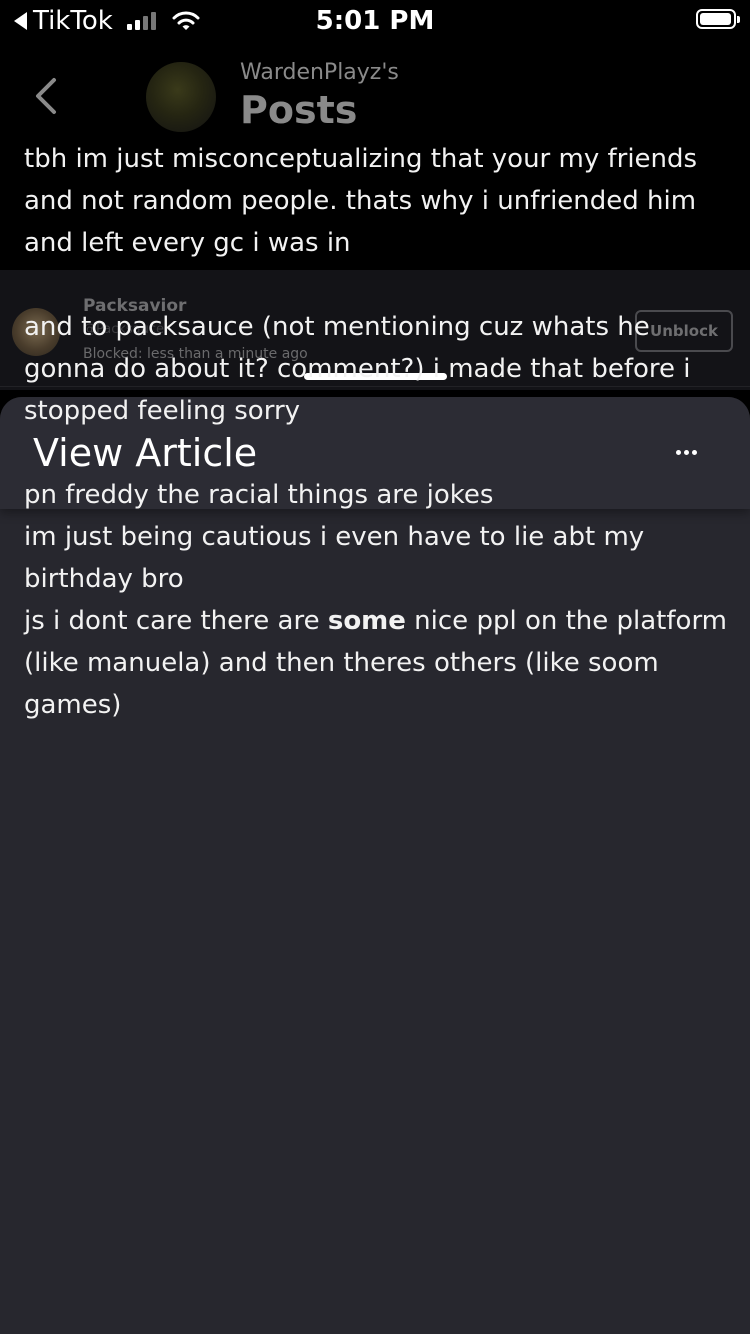 The image size is (750, 1334). What do you see at coordinates (50, 96) in the screenshot?
I see `chevron-left-icon` at bounding box center [50, 96].